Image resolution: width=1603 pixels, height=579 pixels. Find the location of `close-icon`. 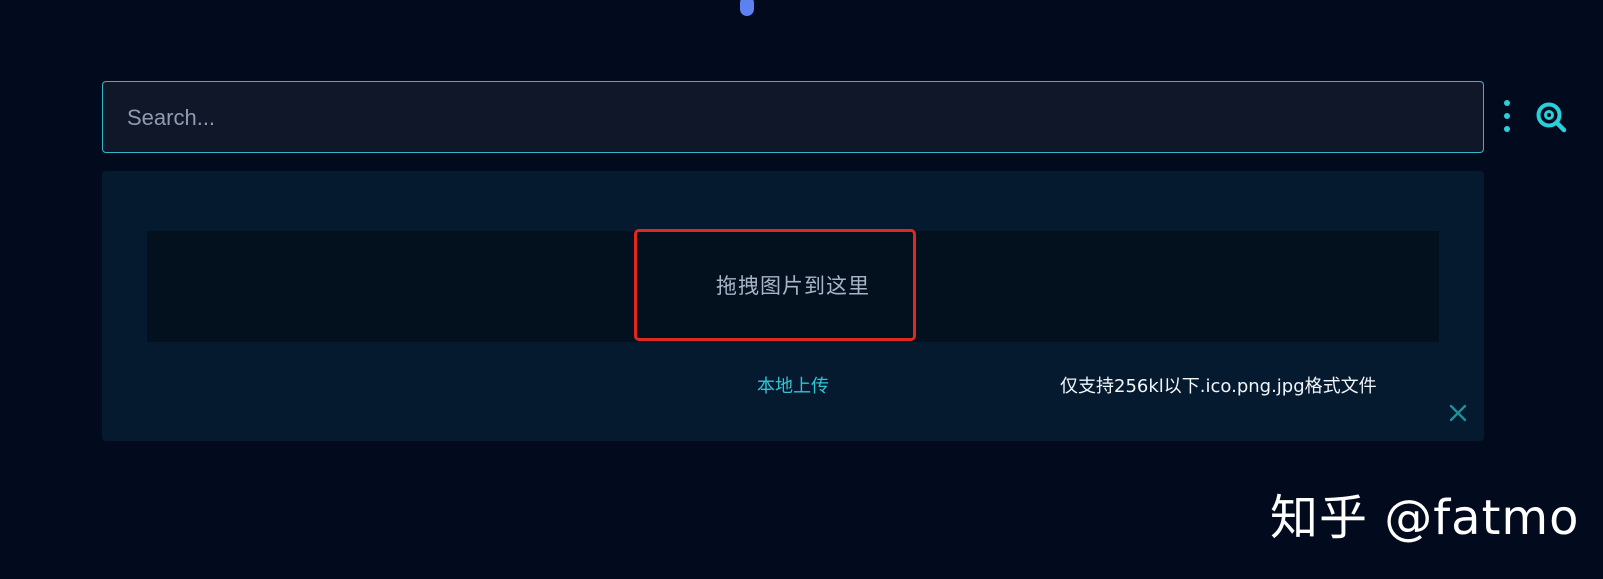

close-icon is located at coordinates (1458, 413).